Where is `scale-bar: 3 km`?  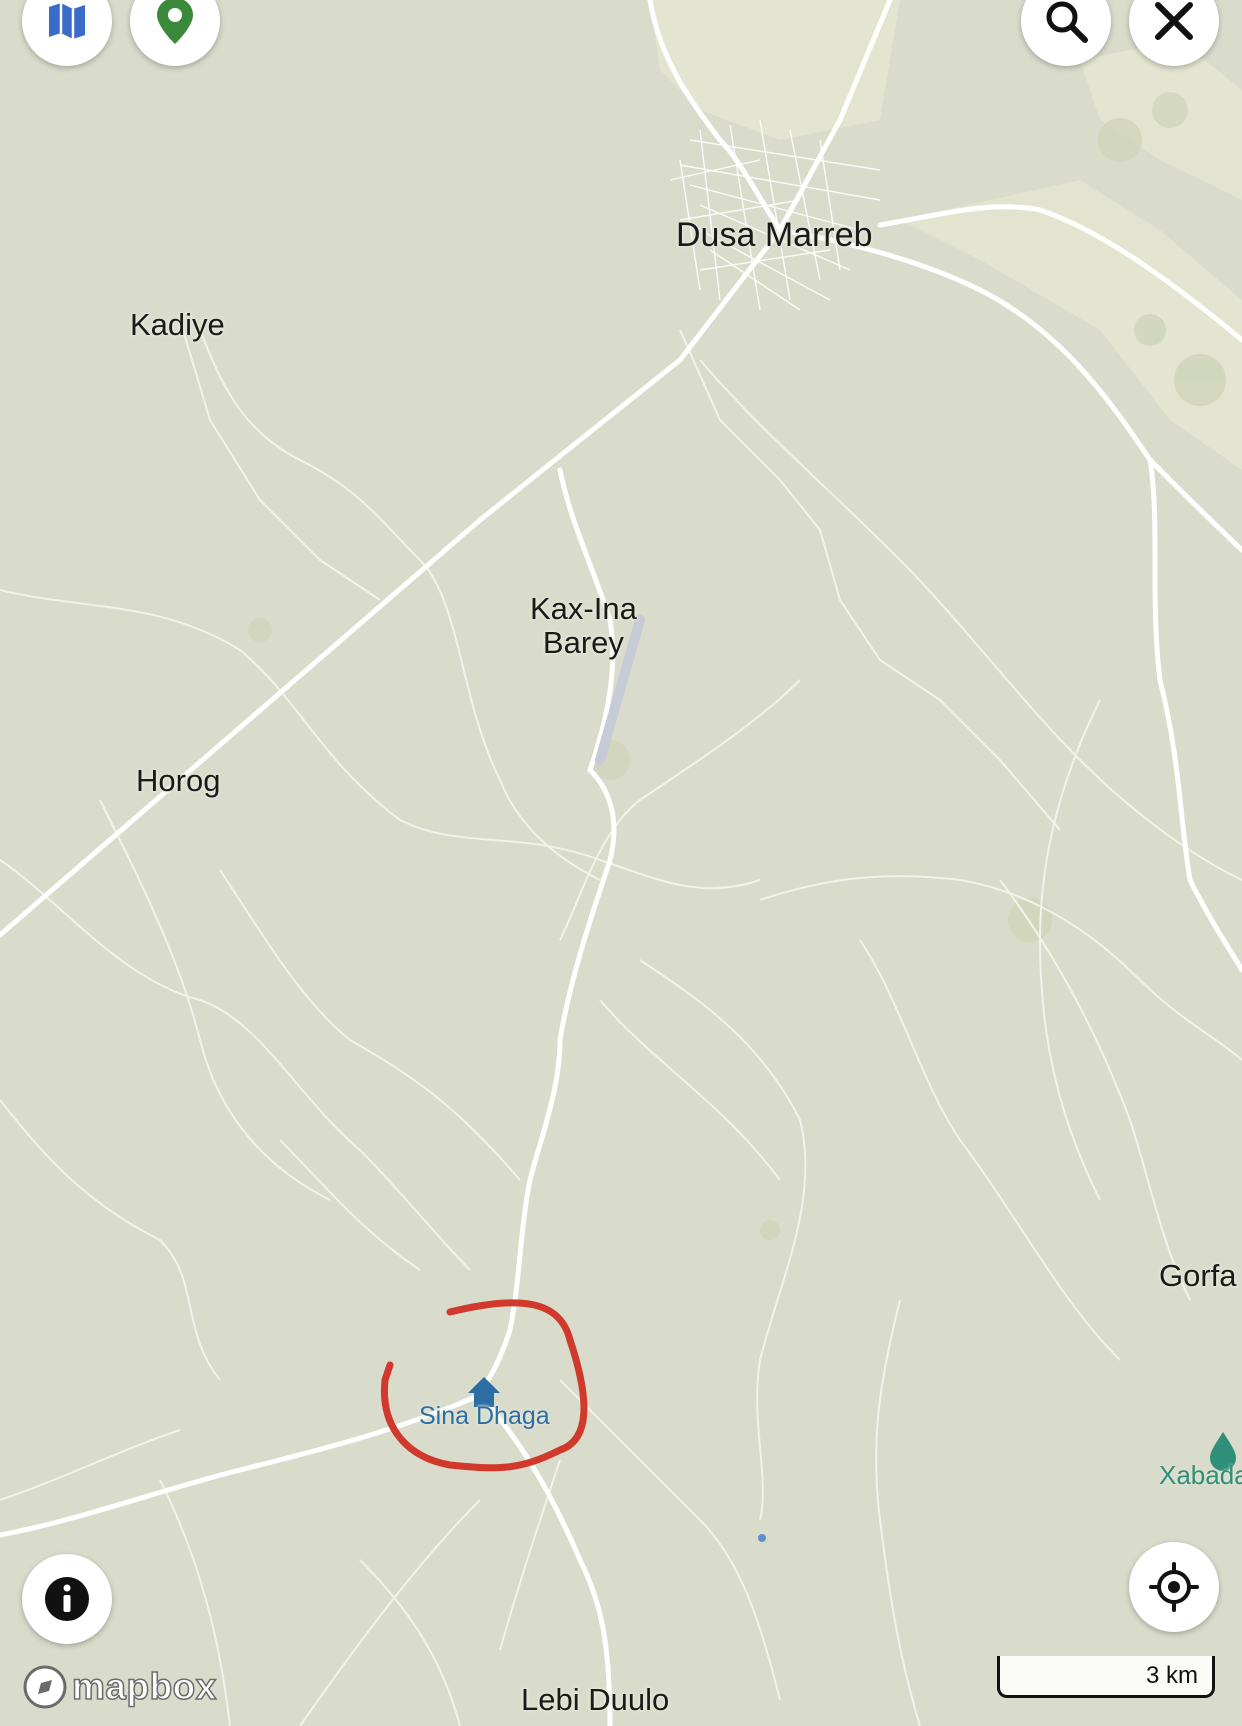 scale-bar: 3 km is located at coordinates (1106, 1677).